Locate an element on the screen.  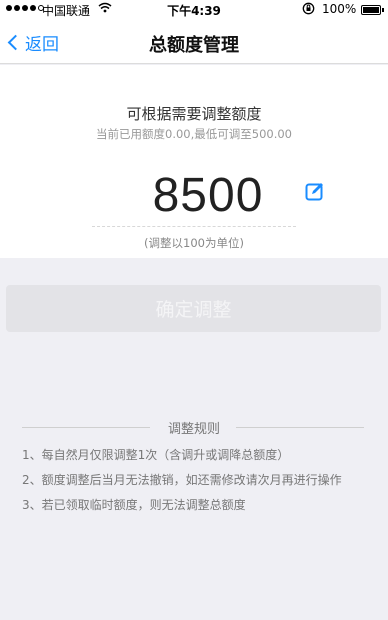
battery-tip is located at coordinates (383, 10).